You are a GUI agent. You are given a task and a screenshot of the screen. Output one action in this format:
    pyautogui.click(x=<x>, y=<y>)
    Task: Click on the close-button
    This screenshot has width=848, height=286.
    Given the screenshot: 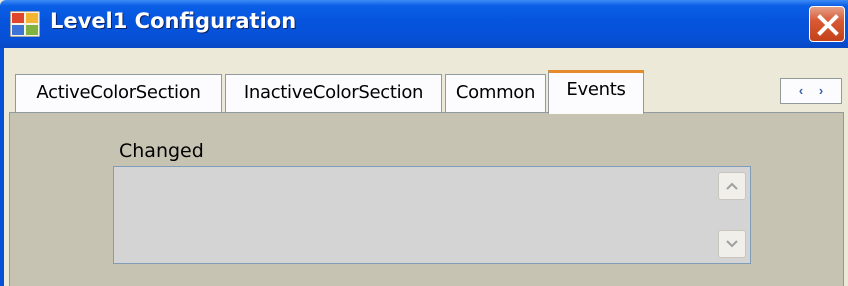 What is the action you would take?
    pyautogui.click(x=827, y=24)
    